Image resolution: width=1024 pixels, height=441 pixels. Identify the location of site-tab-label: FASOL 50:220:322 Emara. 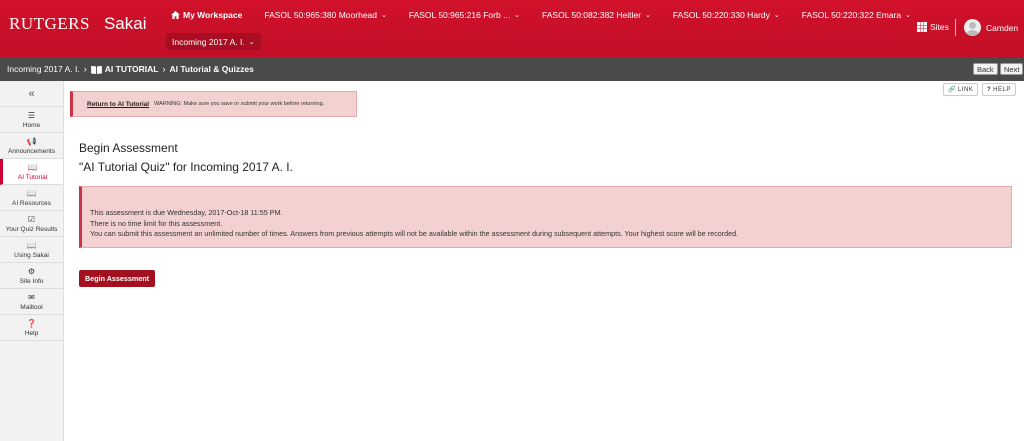
(851, 15).